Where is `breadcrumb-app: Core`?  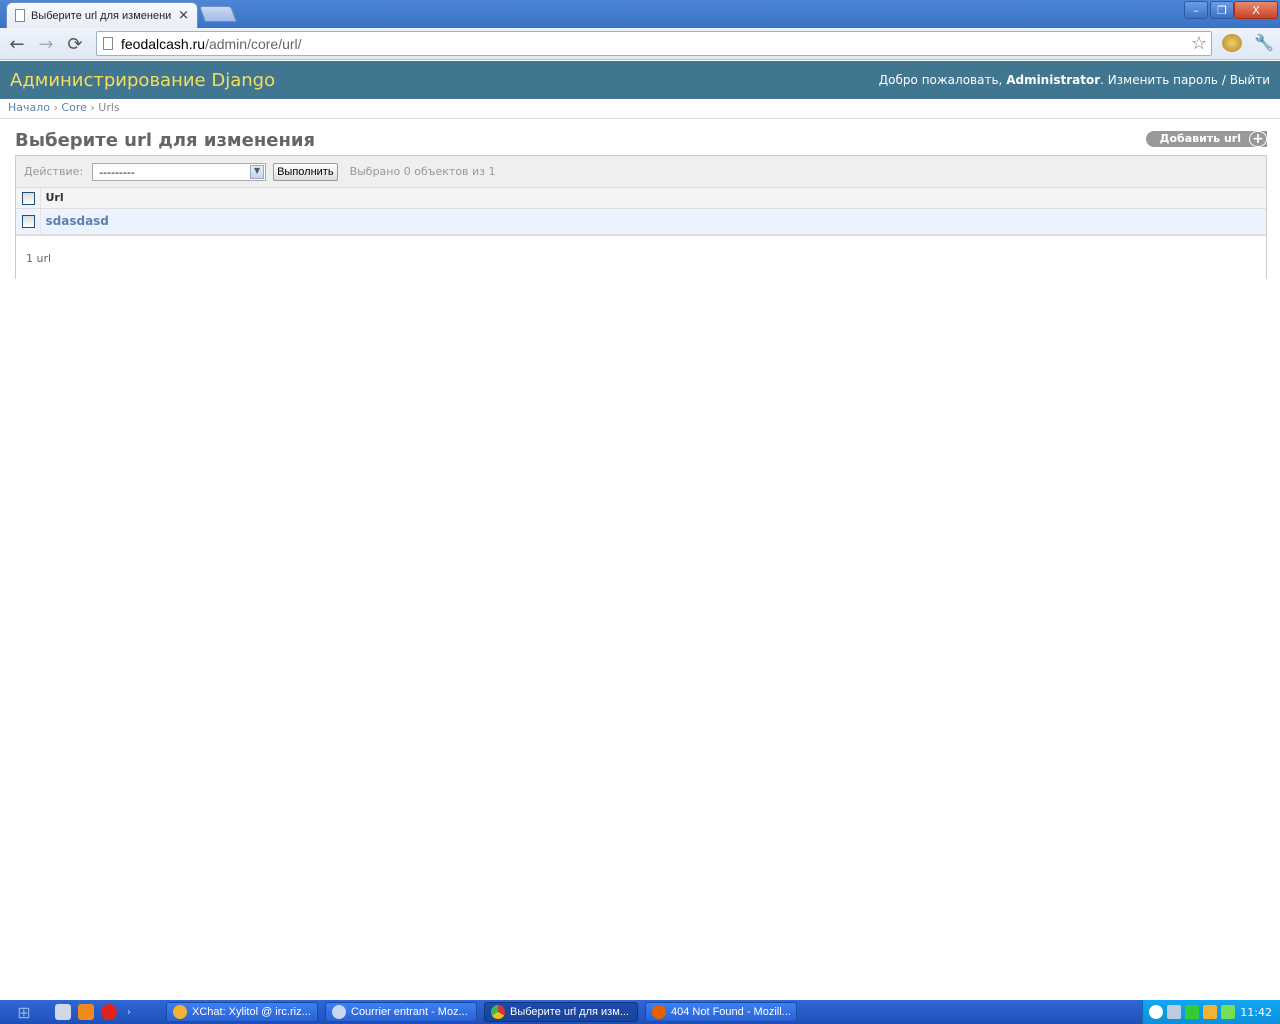
breadcrumb-app: Core is located at coordinates (73, 107).